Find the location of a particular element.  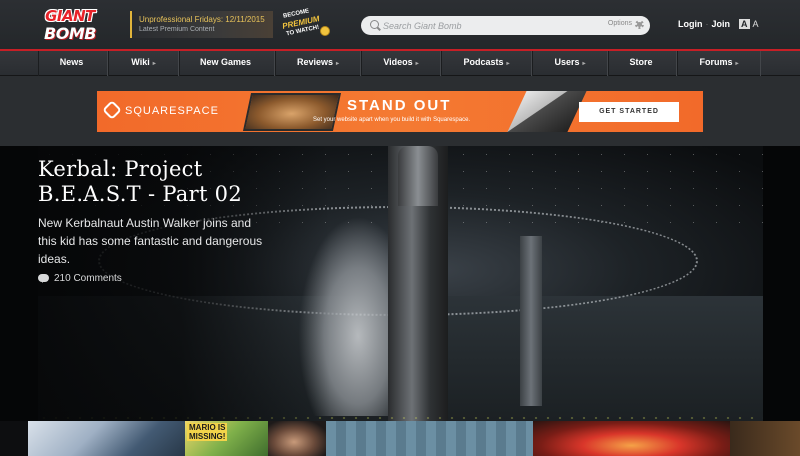

font-size-small-button: A is located at coordinates (756, 24).